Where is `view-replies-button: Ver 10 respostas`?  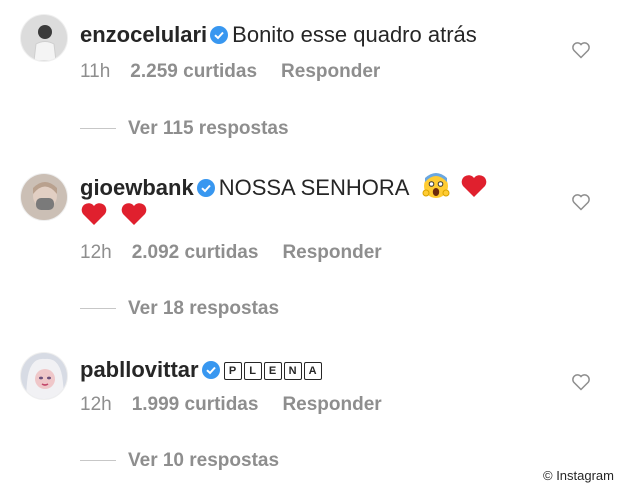
view-replies-button: Ver 10 respostas is located at coordinates (179, 461).